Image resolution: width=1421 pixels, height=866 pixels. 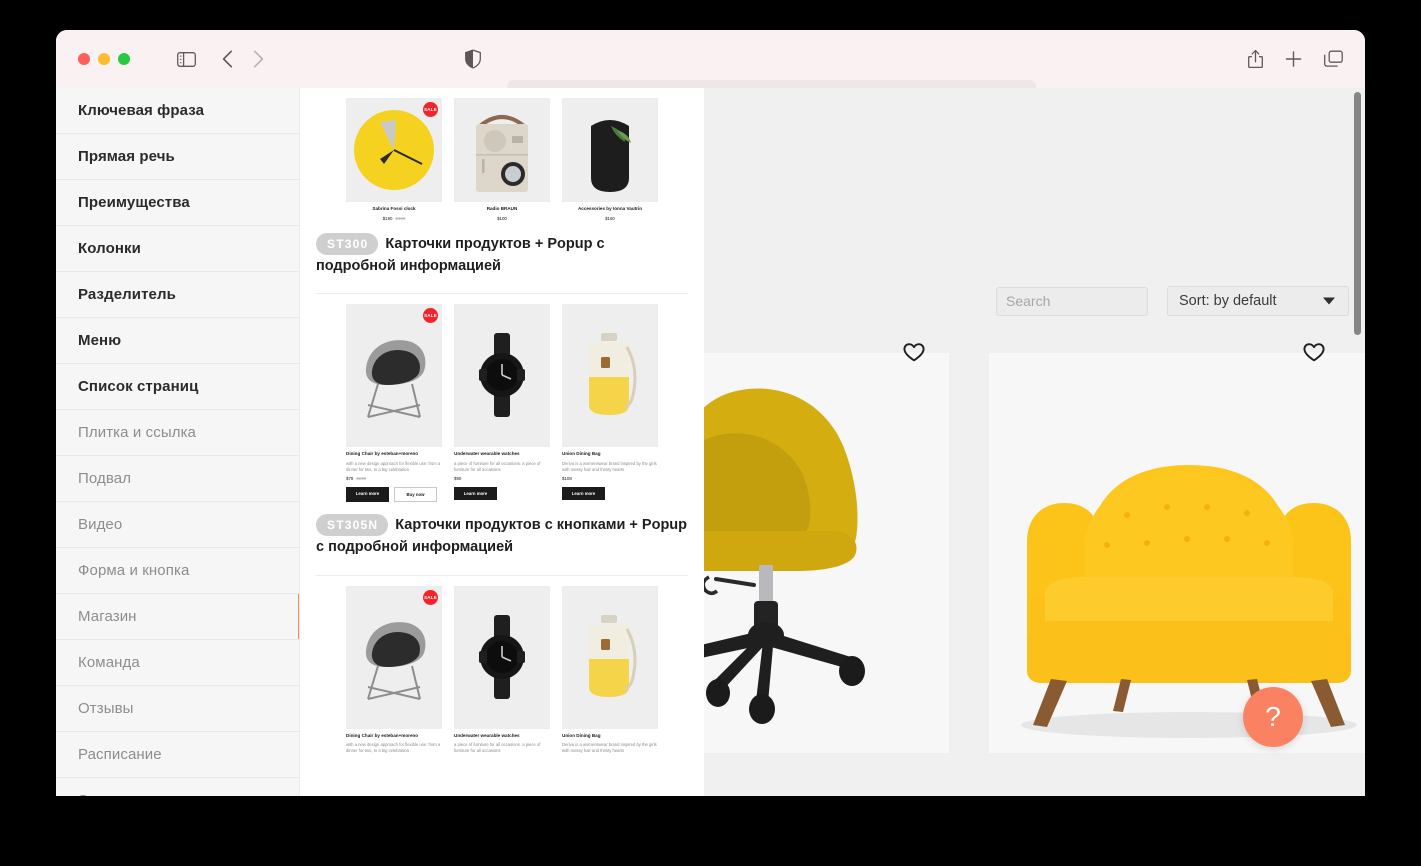 I want to click on sidebar-item-label: Команда, so click(x=109, y=662).